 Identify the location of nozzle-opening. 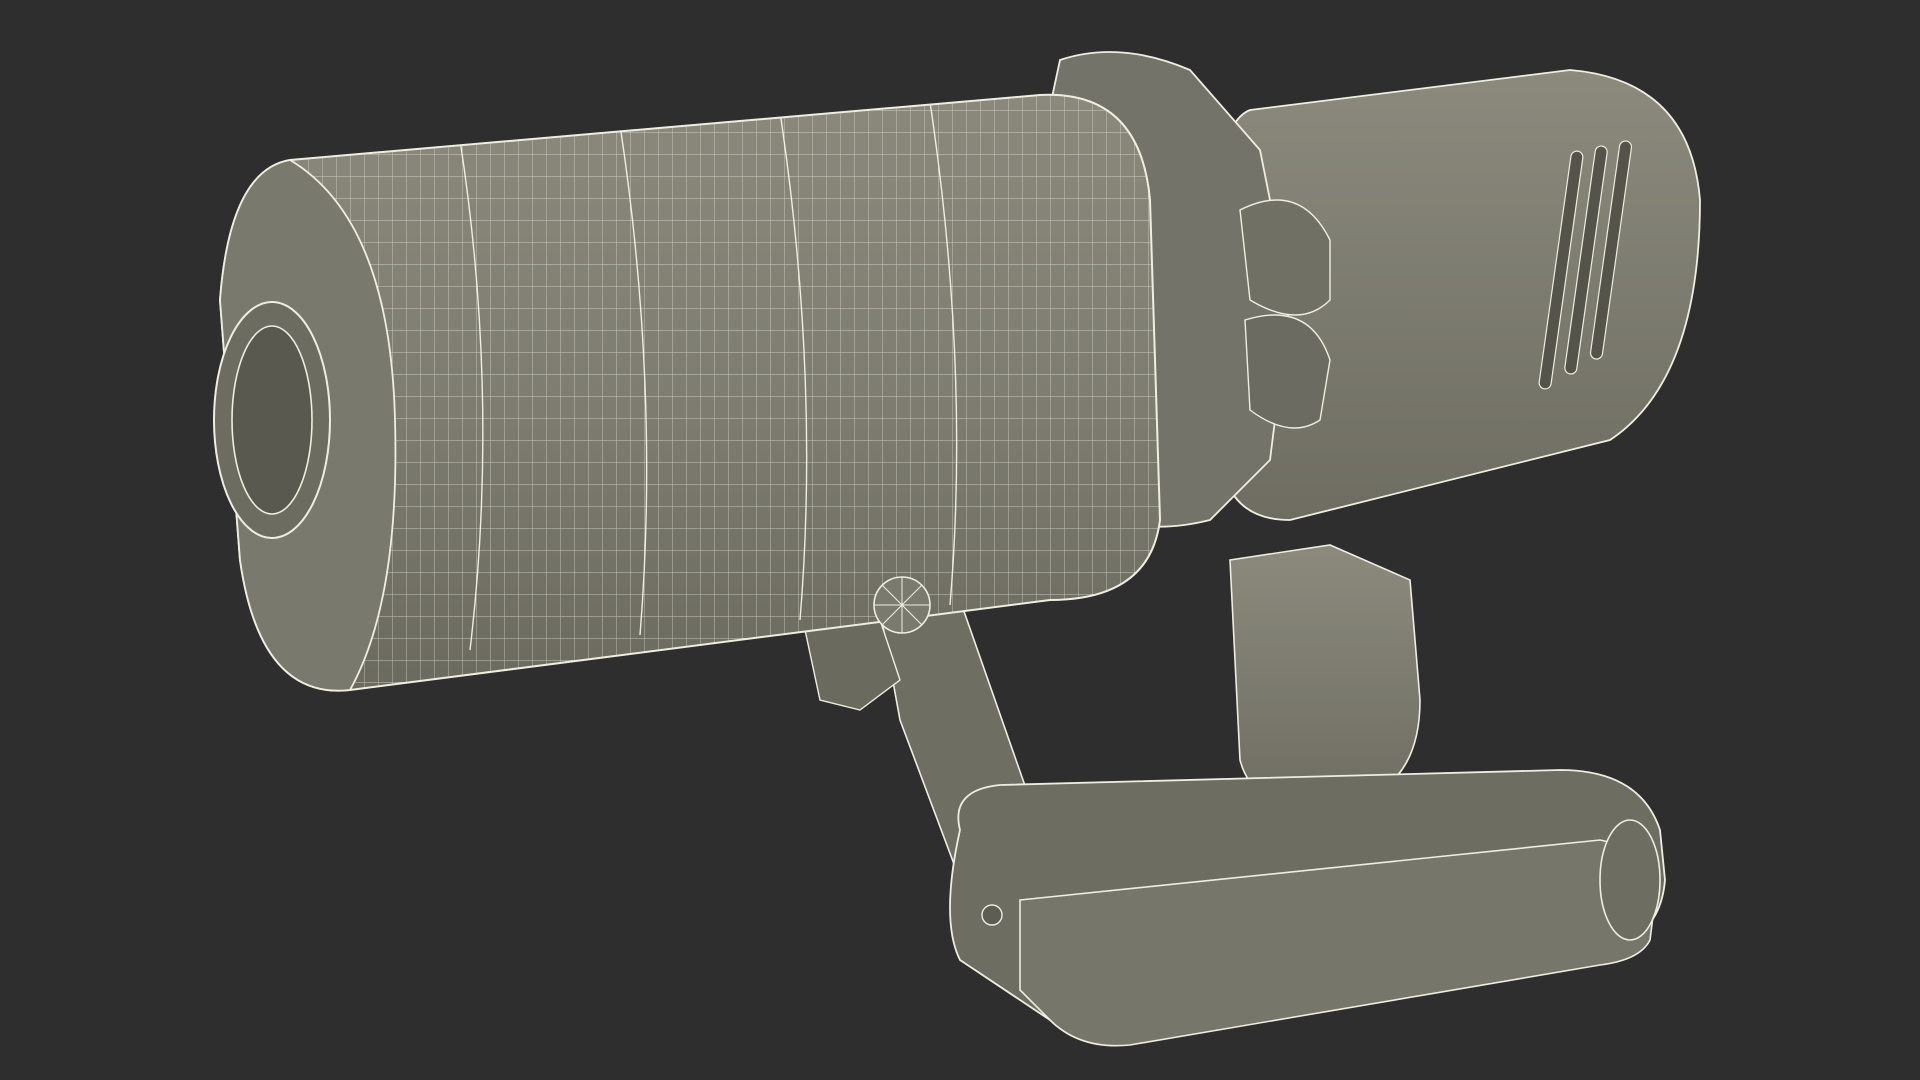
(272, 420).